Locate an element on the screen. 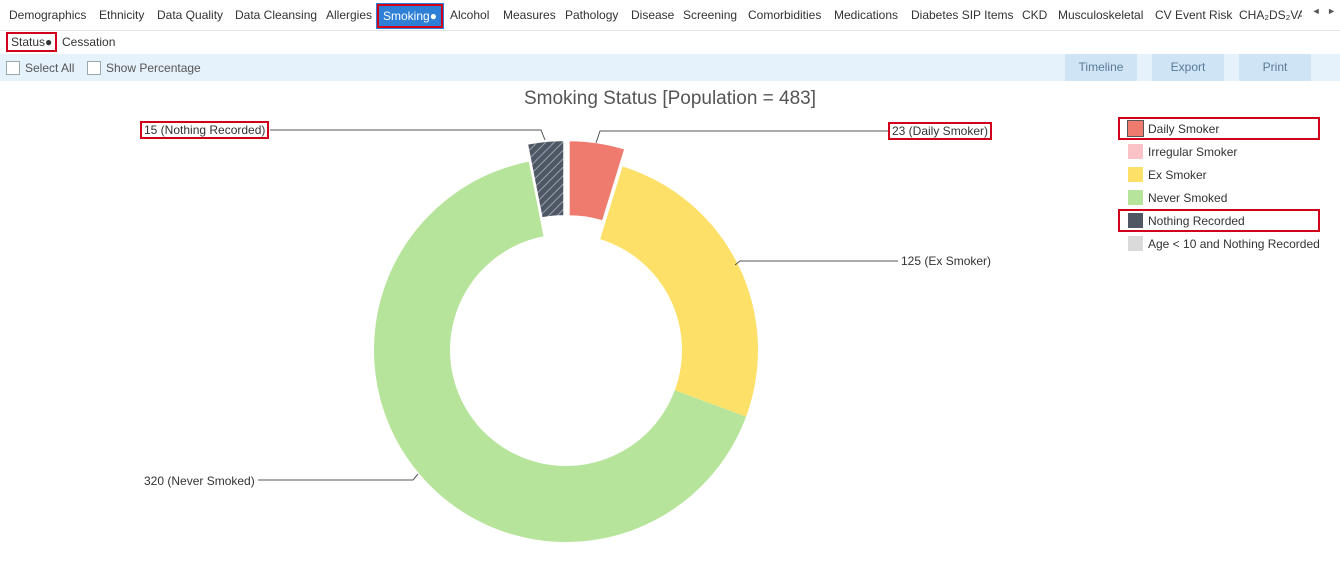 The width and height of the screenshot is (1340, 584). legend-item-never-smoked: Never Smoked is located at coordinates (1220, 197).